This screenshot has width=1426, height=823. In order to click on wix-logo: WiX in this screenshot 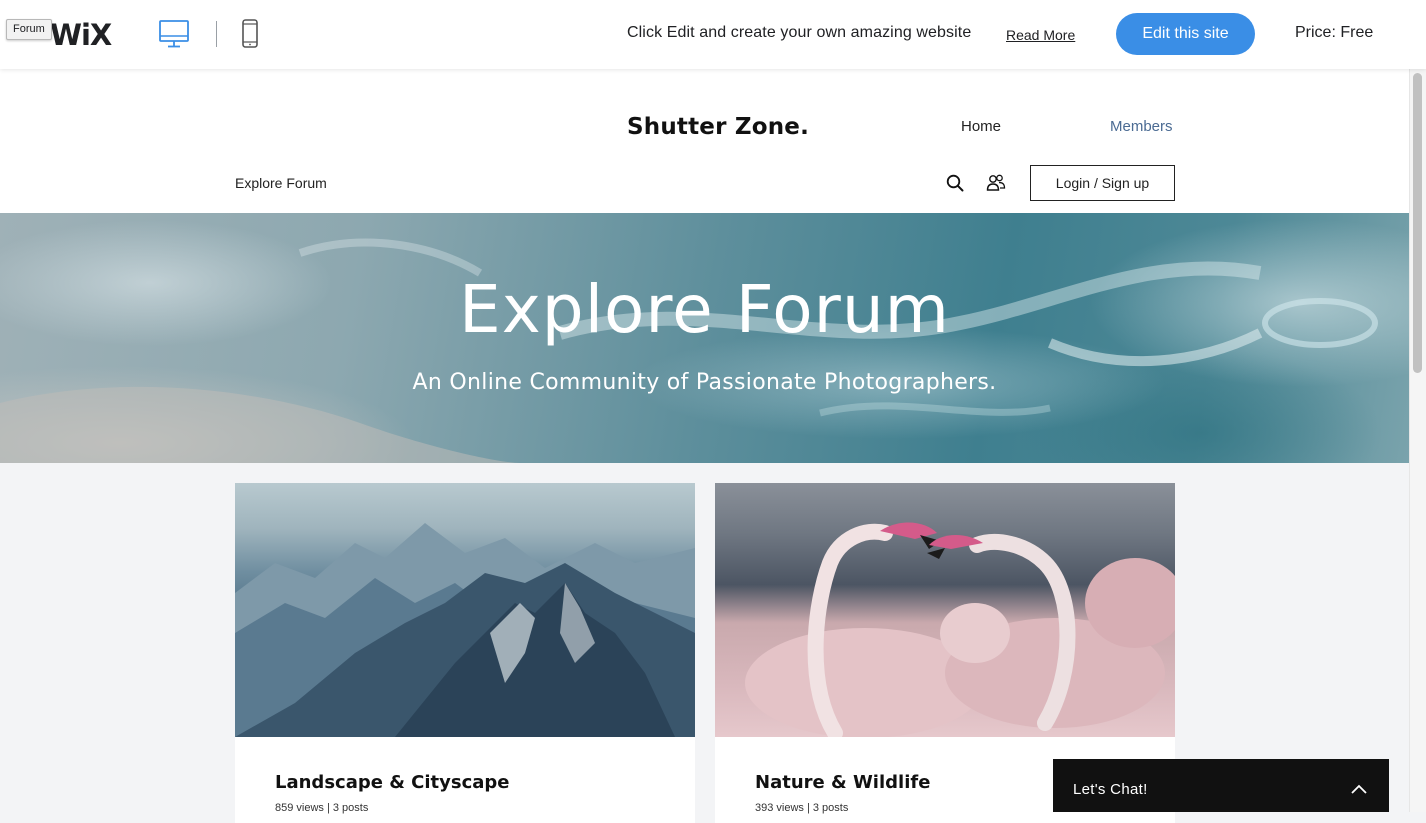, I will do `click(81, 35)`.